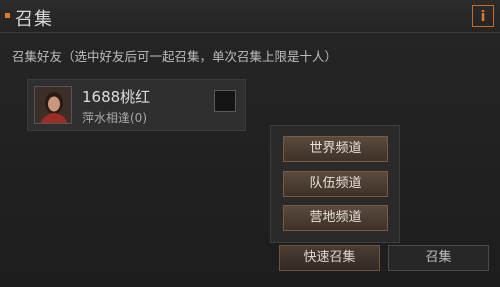  Describe the element at coordinates (250, 16) in the screenshot. I see `title-bar: 召集 i` at that location.